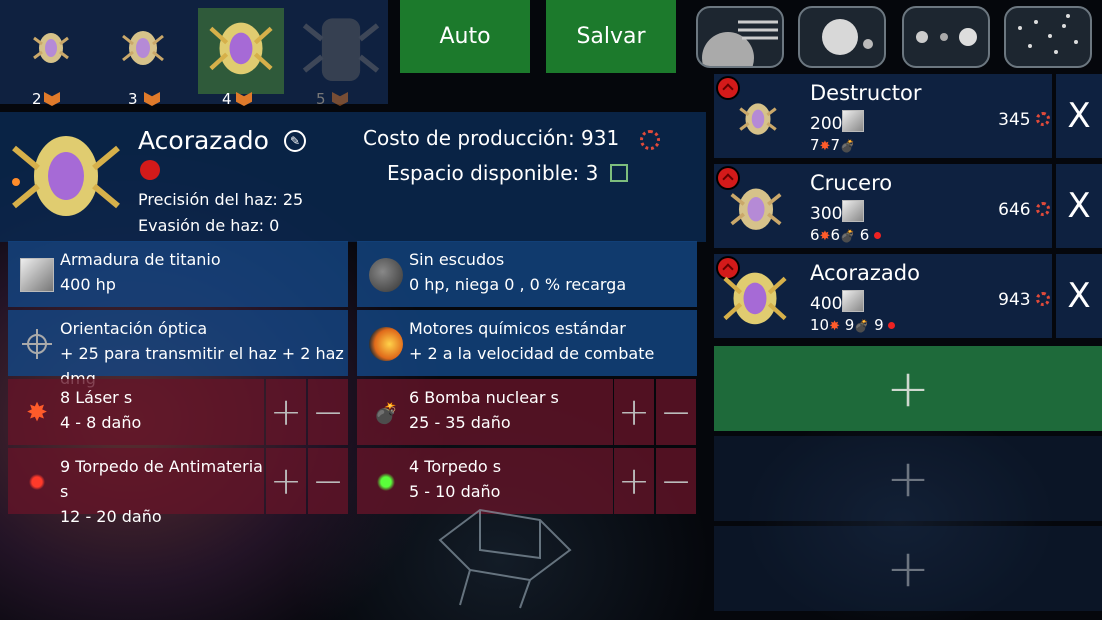  I want to click on weapon-nuclear-bomb: 💣 6 Bomba nuclear s 25 - 35 daño, so click(485, 412).